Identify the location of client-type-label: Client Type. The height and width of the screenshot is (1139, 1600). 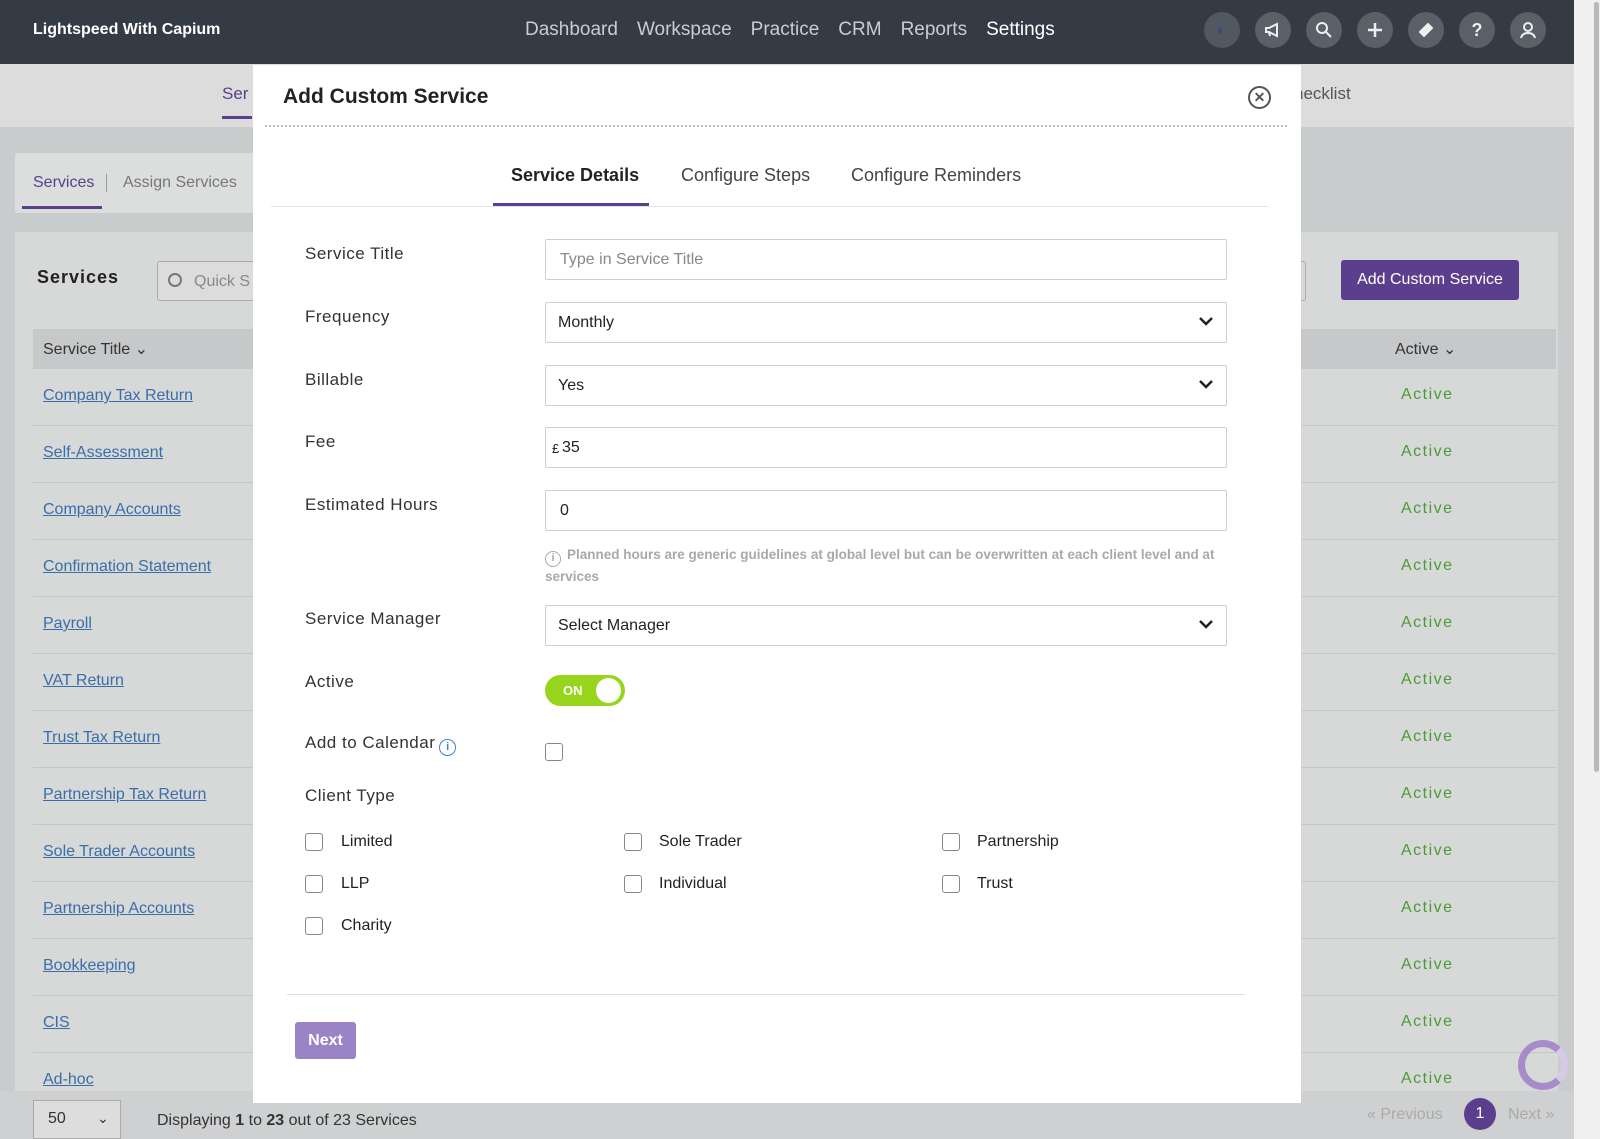
(350, 795).